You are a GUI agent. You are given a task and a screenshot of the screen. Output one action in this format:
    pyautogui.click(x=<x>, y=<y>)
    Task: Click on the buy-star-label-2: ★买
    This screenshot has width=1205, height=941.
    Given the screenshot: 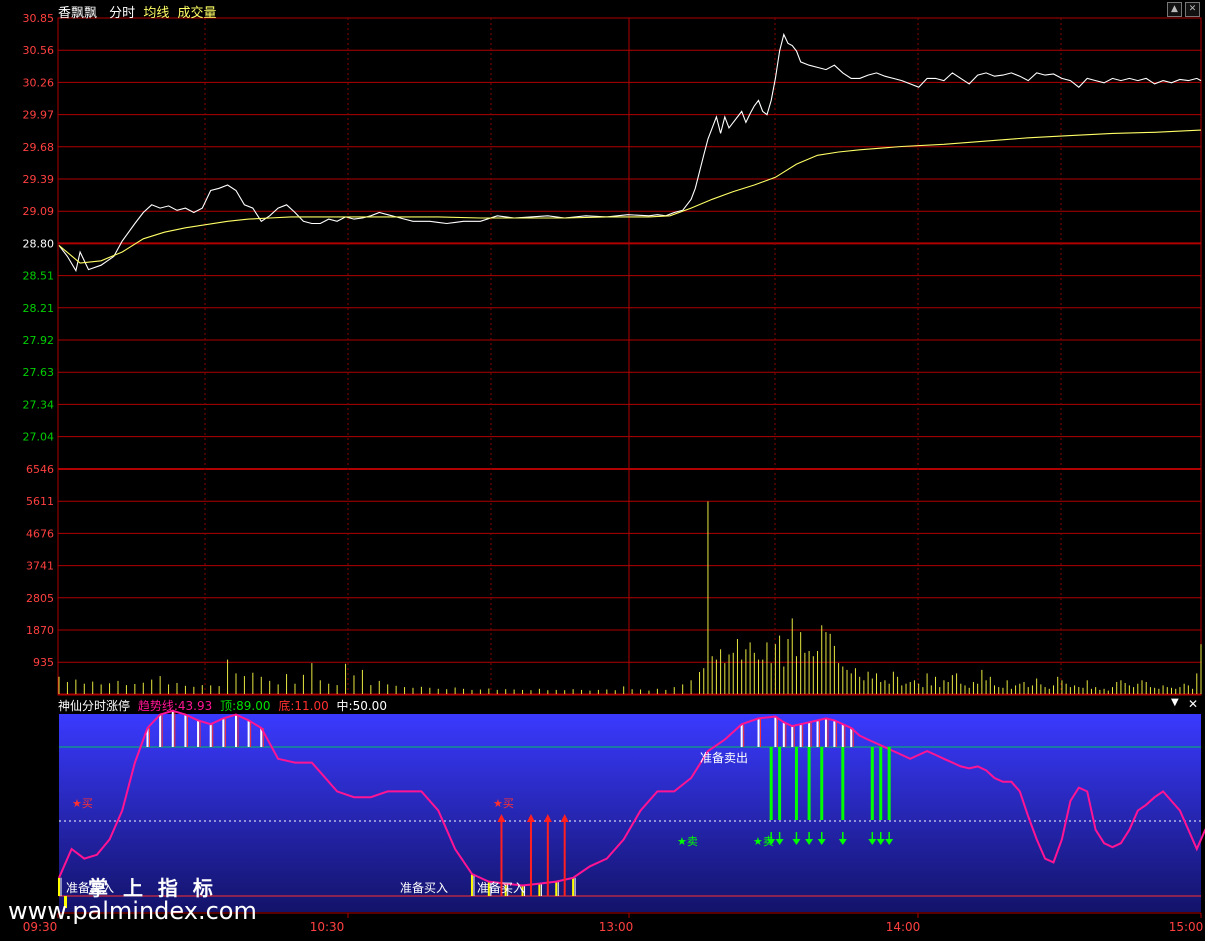 What is the action you would take?
    pyautogui.click(x=503, y=803)
    